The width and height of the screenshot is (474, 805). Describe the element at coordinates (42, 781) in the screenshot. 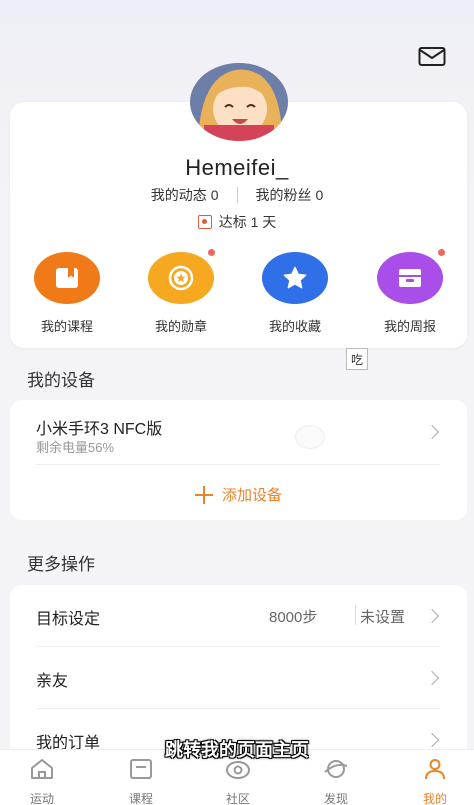

I see `tab-workout: 运动` at that location.